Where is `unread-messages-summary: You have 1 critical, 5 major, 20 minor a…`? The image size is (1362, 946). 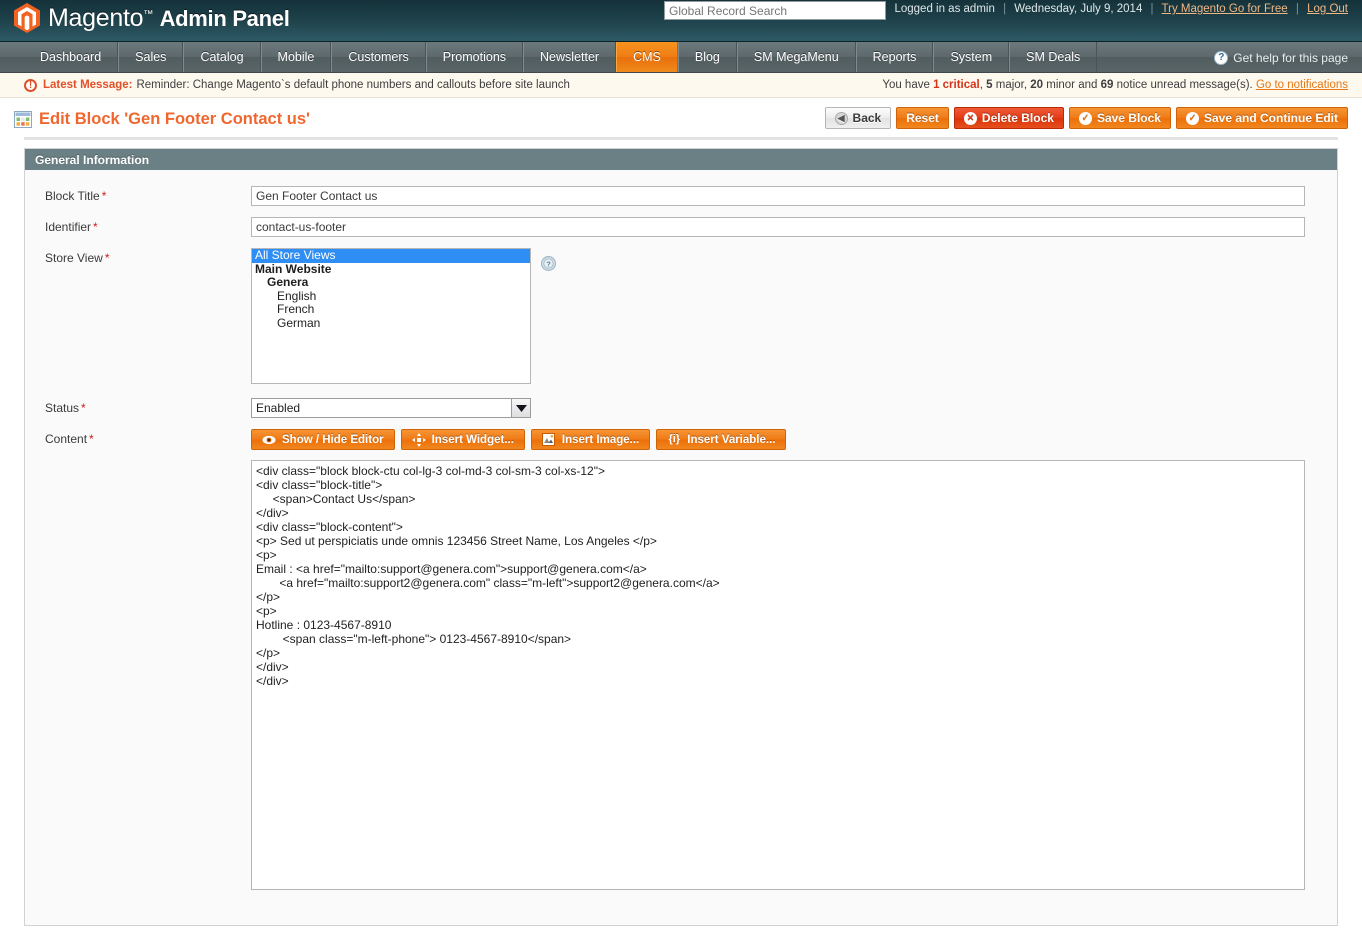 unread-messages-summary: You have 1 critical, 5 major, 20 minor a… is located at coordinates (1115, 85).